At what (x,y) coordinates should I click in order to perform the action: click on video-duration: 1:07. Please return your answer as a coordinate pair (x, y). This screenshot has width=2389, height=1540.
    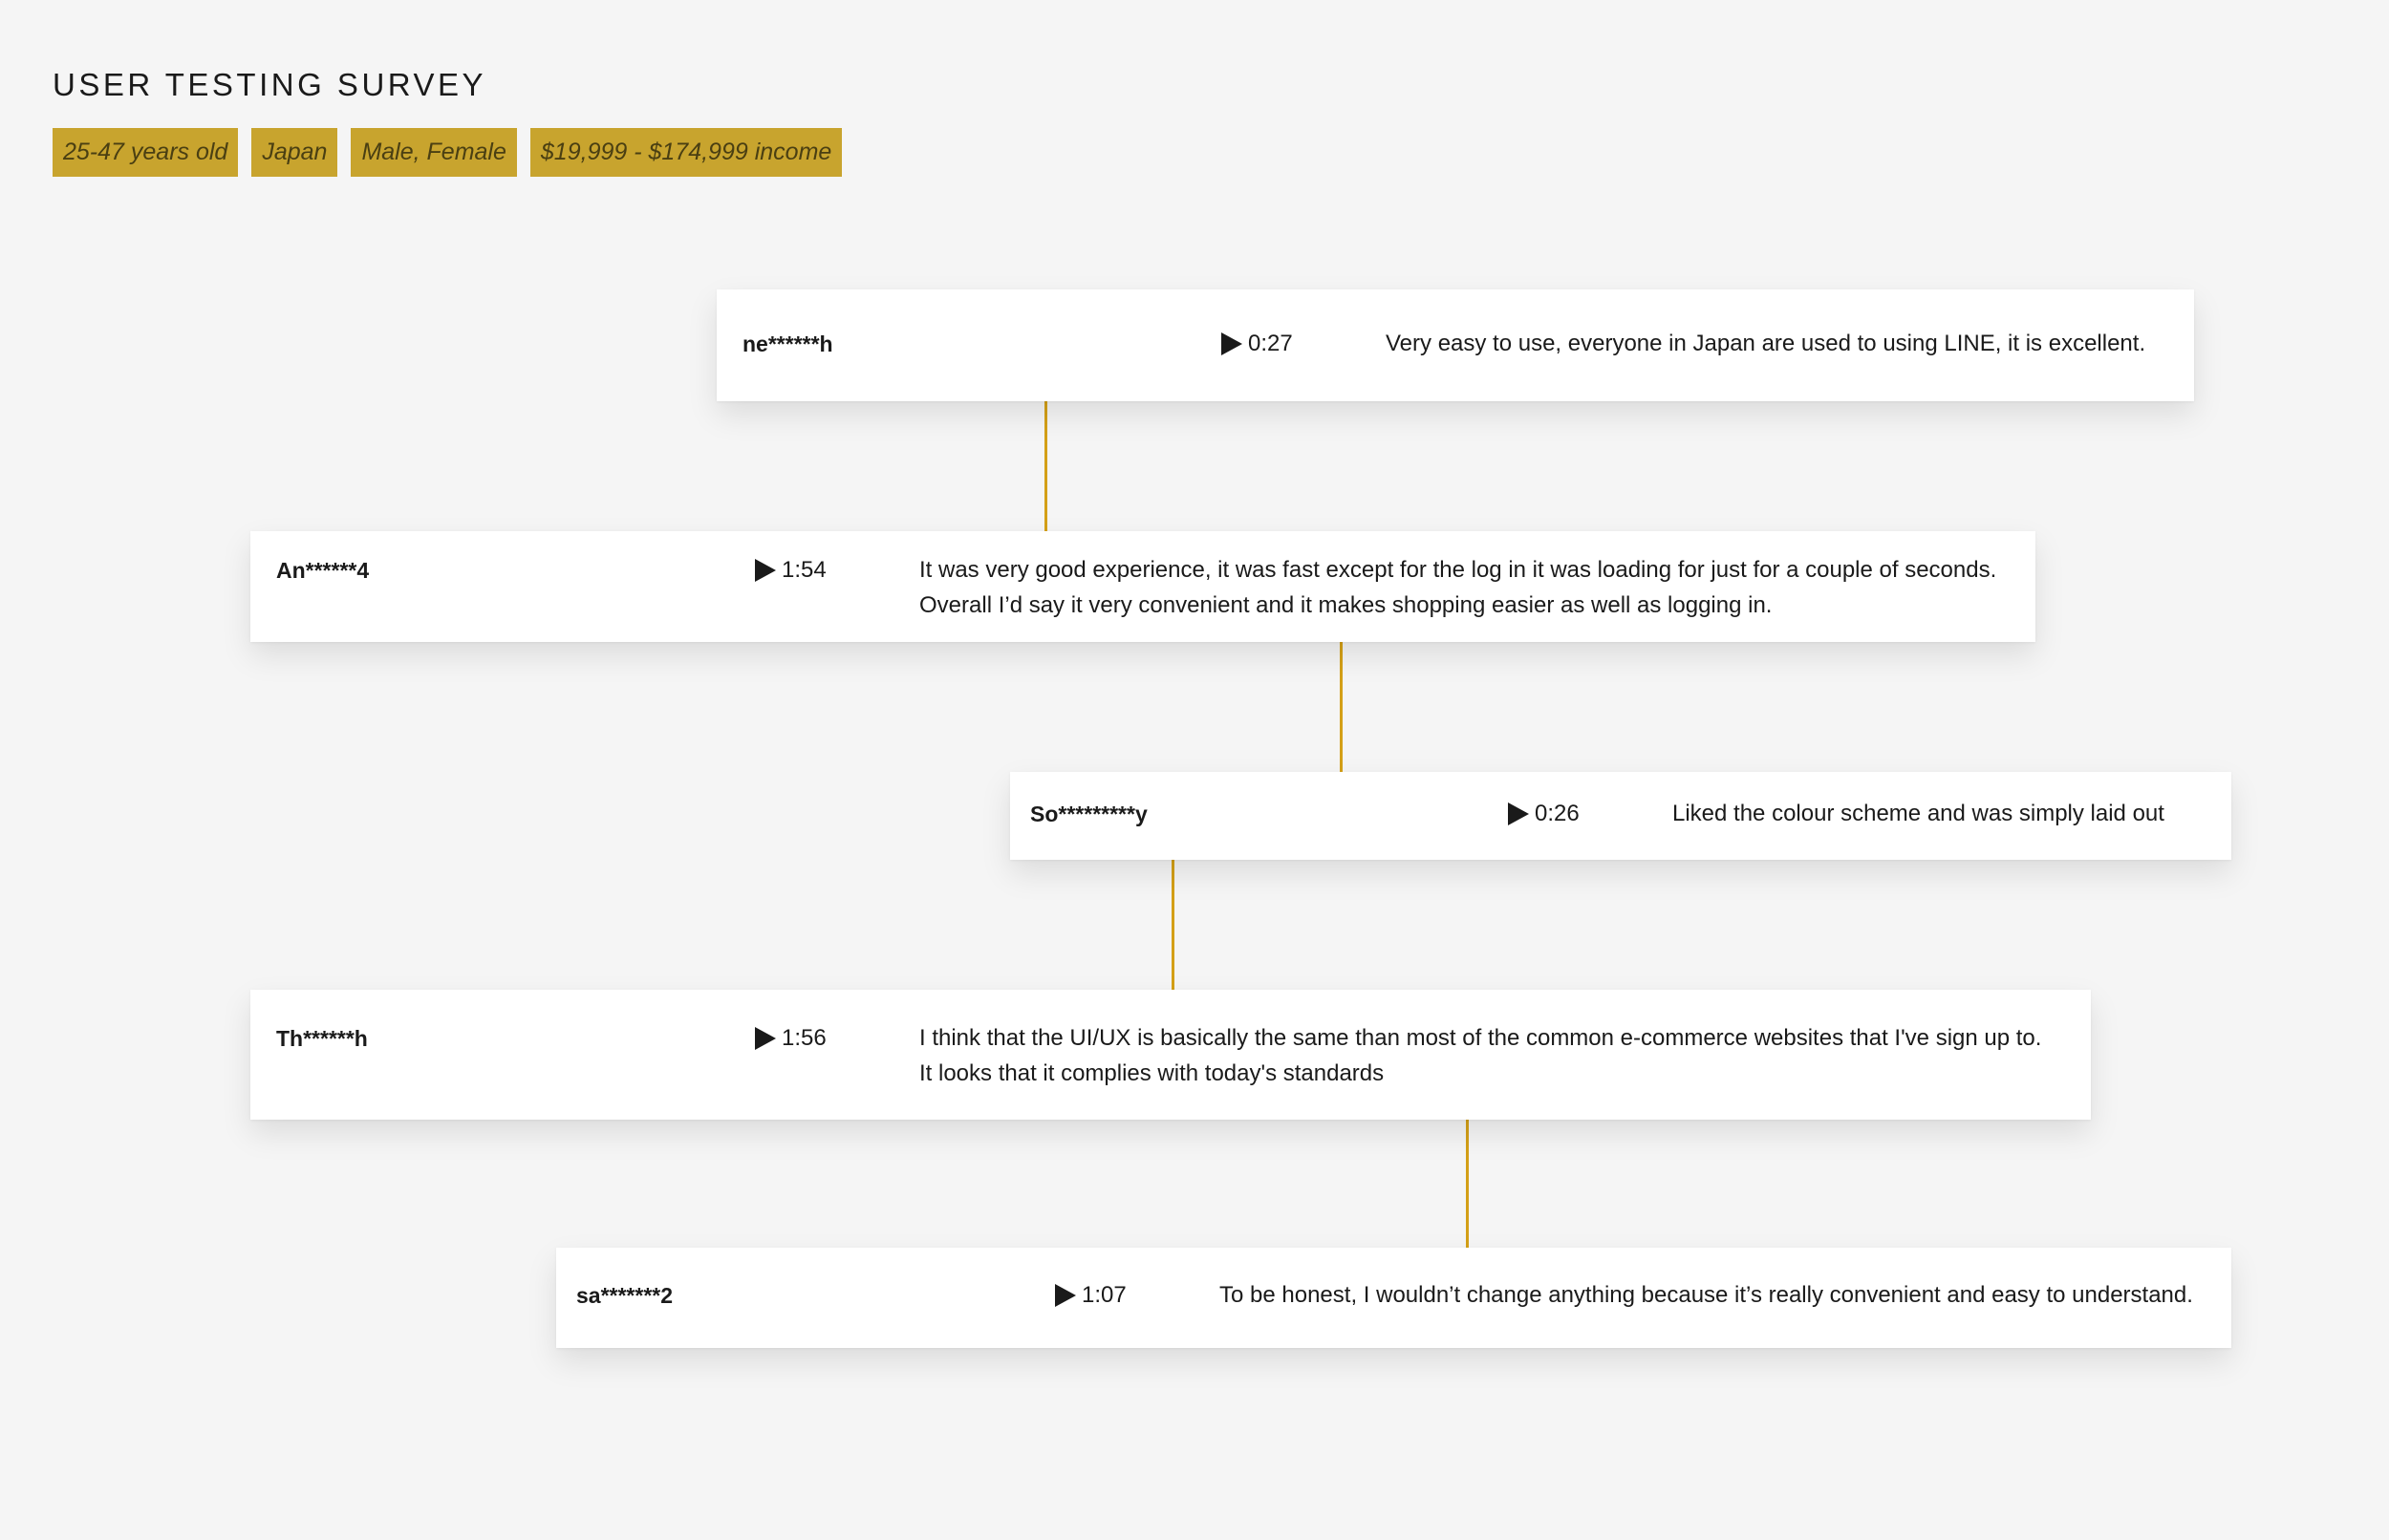
    Looking at the image, I should click on (1104, 1295).